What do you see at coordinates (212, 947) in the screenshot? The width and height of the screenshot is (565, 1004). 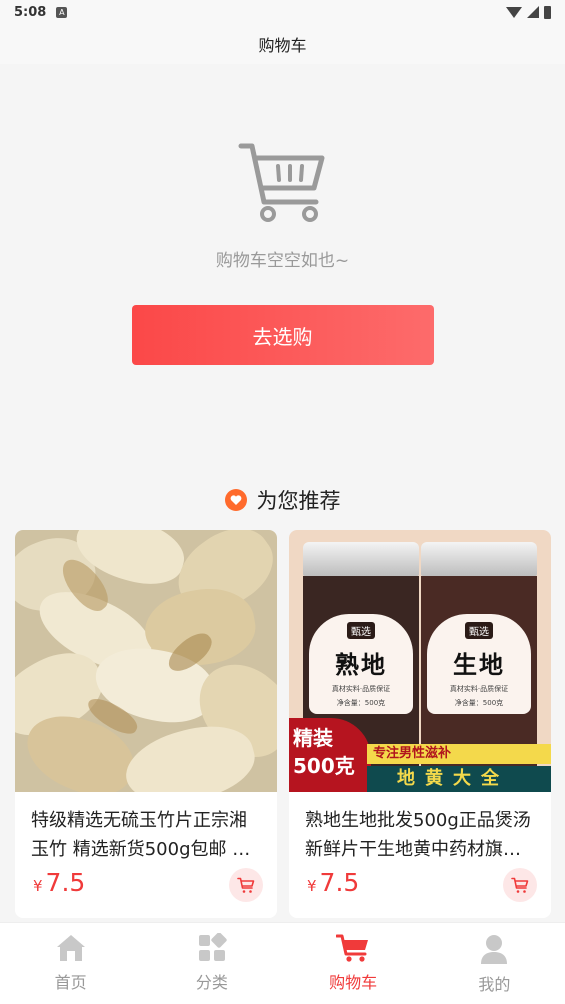 I see `category-icon` at bounding box center [212, 947].